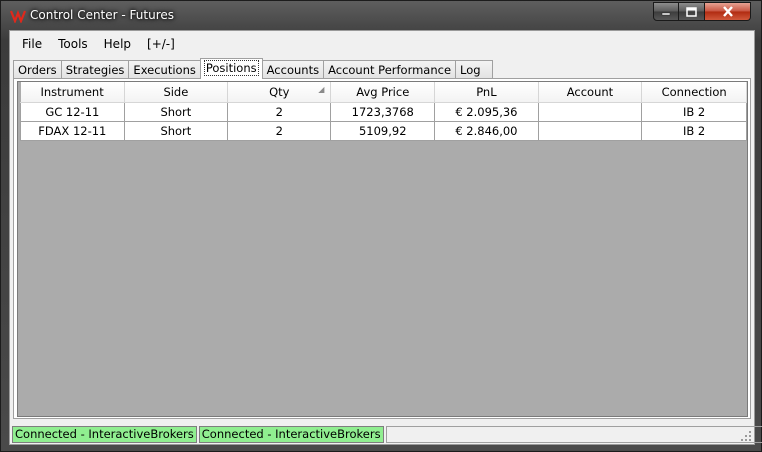 The image size is (762, 452). I want to click on resize-grip-icon, so click(746, 436).